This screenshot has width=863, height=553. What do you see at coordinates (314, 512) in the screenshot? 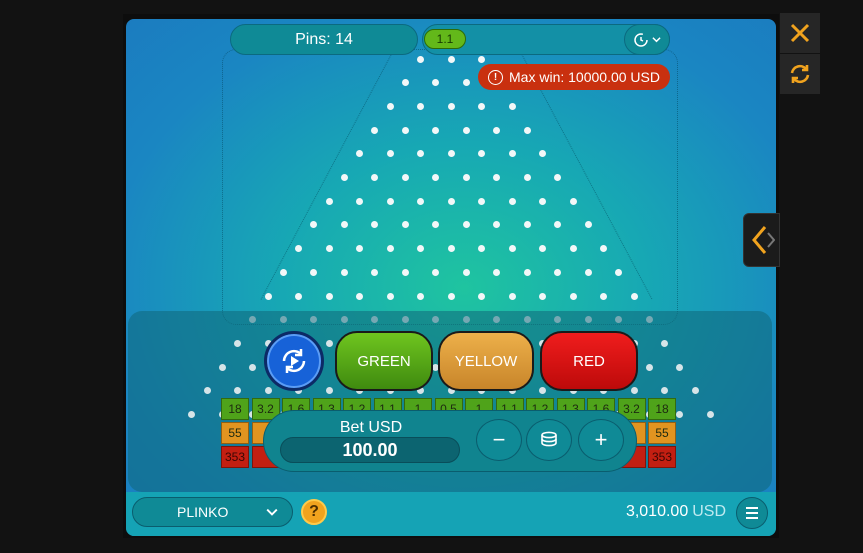
I see `help-button: ?` at bounding box center [314, 512].